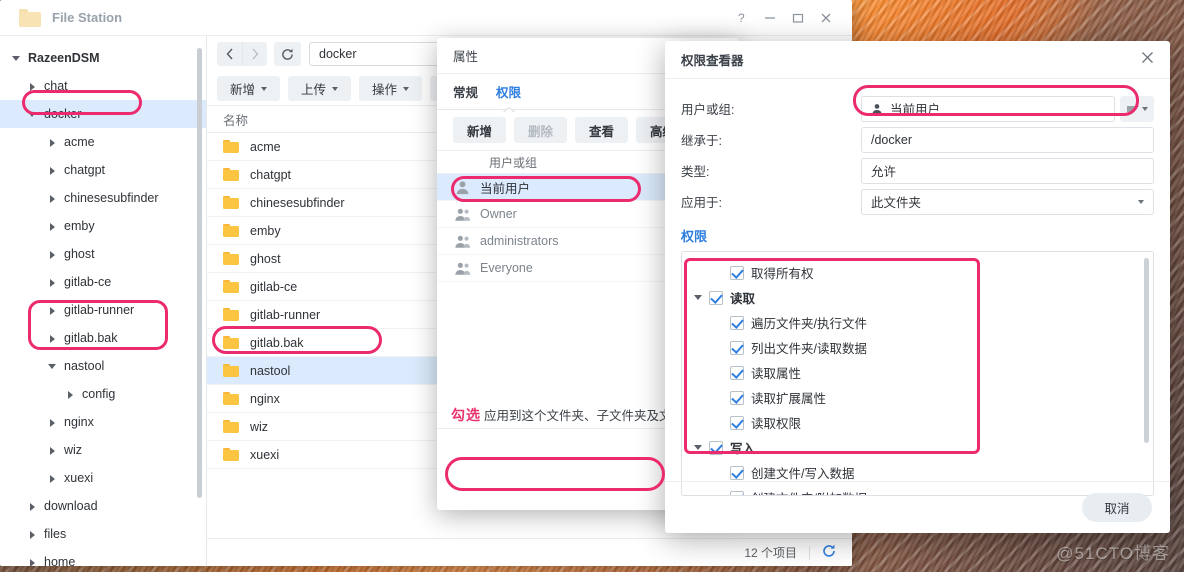 This screenshot has width=1184, height=572. I want to click on watermark: @51CTO博客, so click(1113, 553).